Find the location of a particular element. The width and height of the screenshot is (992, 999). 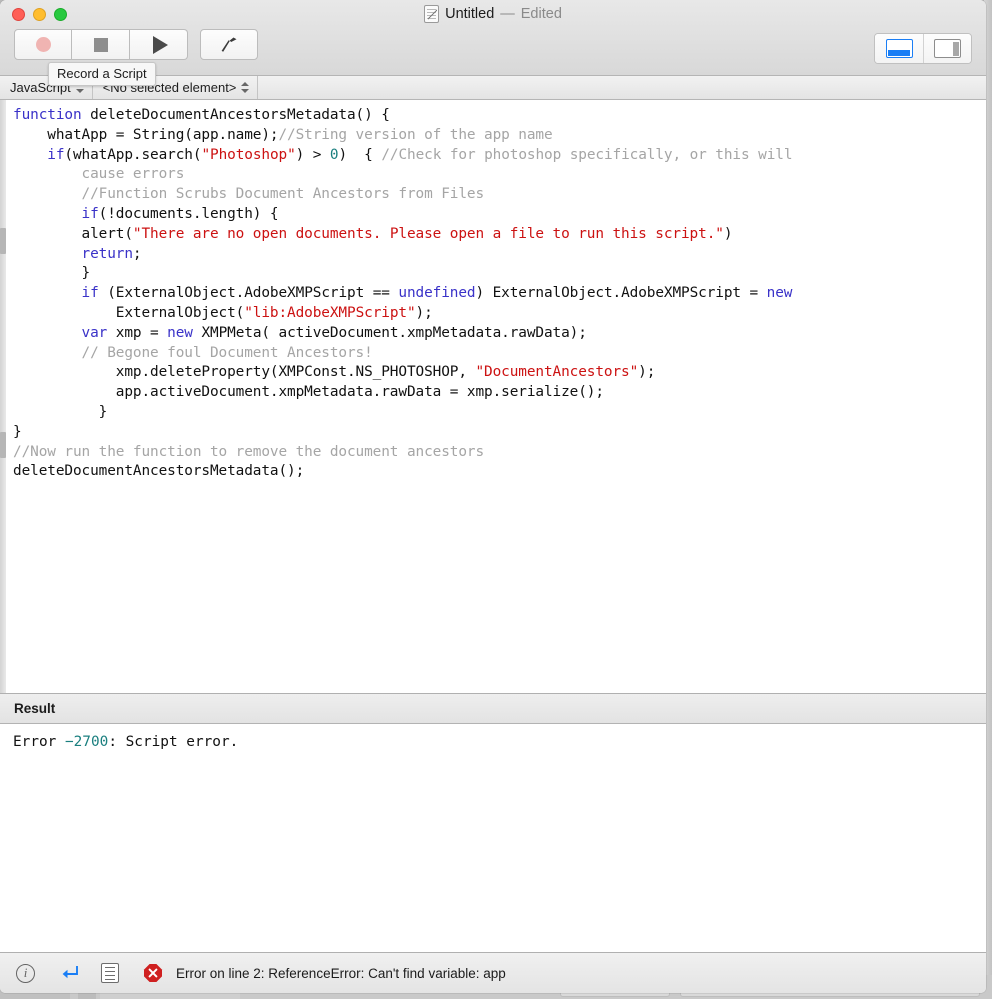

toggle-right-panel-button is located at coordinates (947, 48).